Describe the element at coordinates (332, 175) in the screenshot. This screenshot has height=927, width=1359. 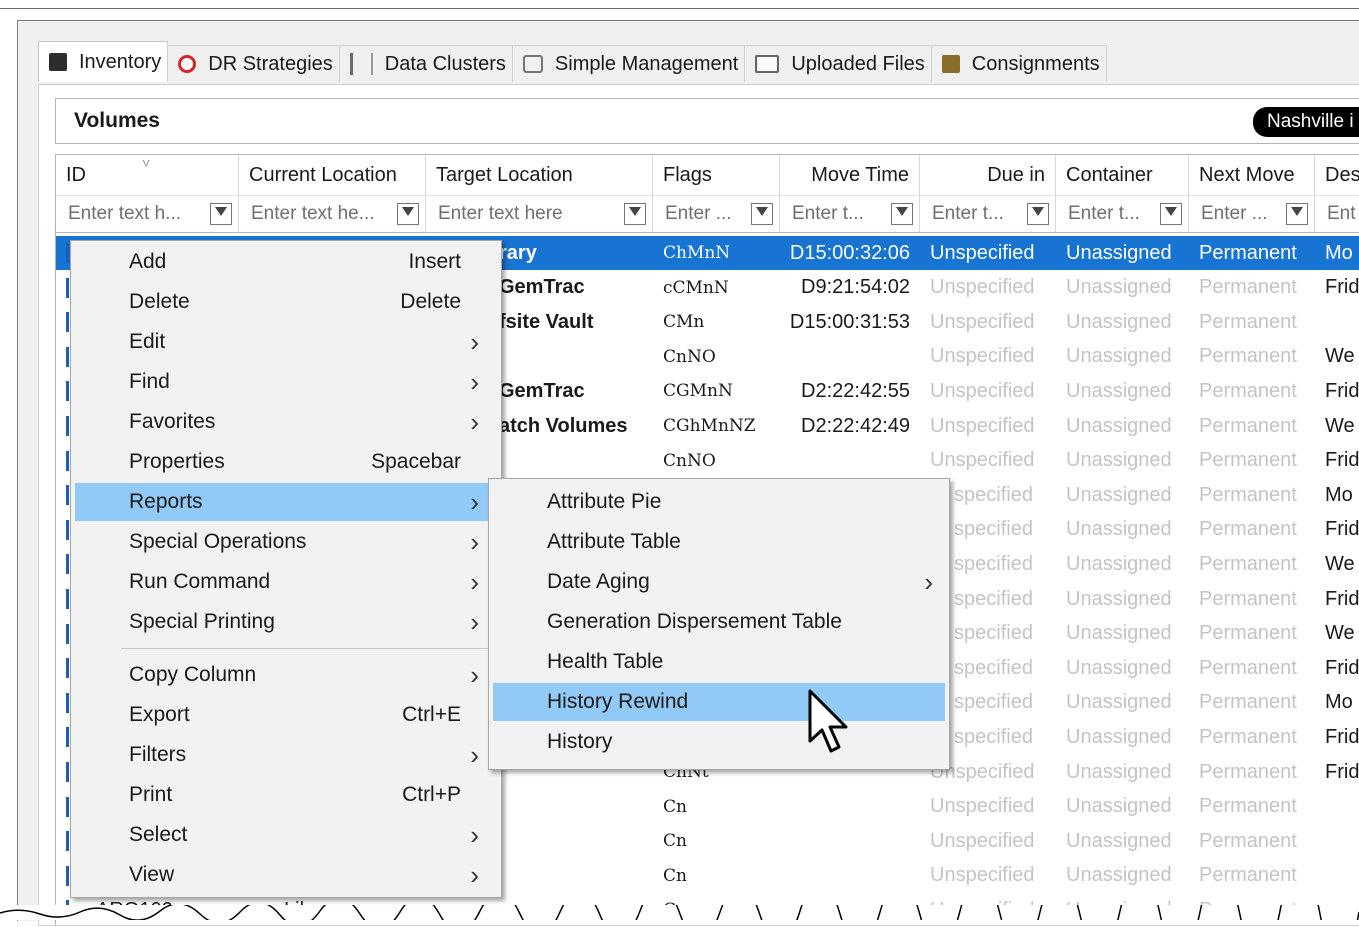
I see `column-header: Current Location` at that location.